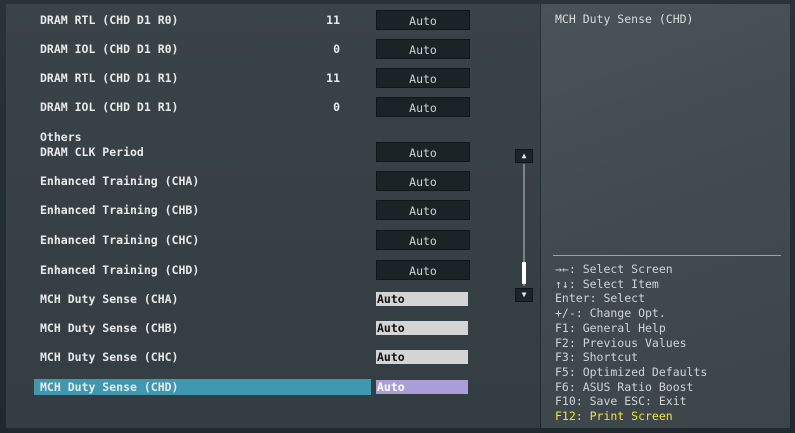  Describe the element at coordinates (667, 255) in the screenshot. I see `help-divider` at that location.